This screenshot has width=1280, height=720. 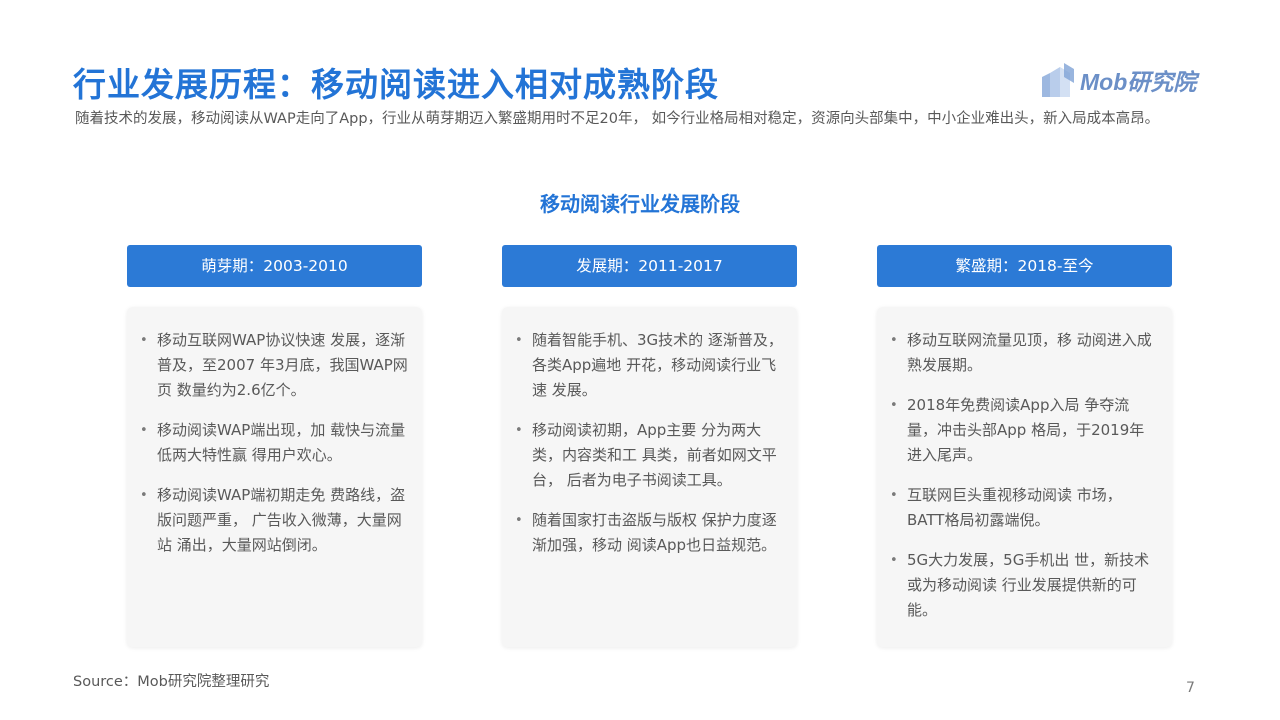 I want to click on list-item: • 随着国家打击盗版与版权 保护力度逐渐加强，移动 阅读App也日益规范。, so click(x=647, y=533).